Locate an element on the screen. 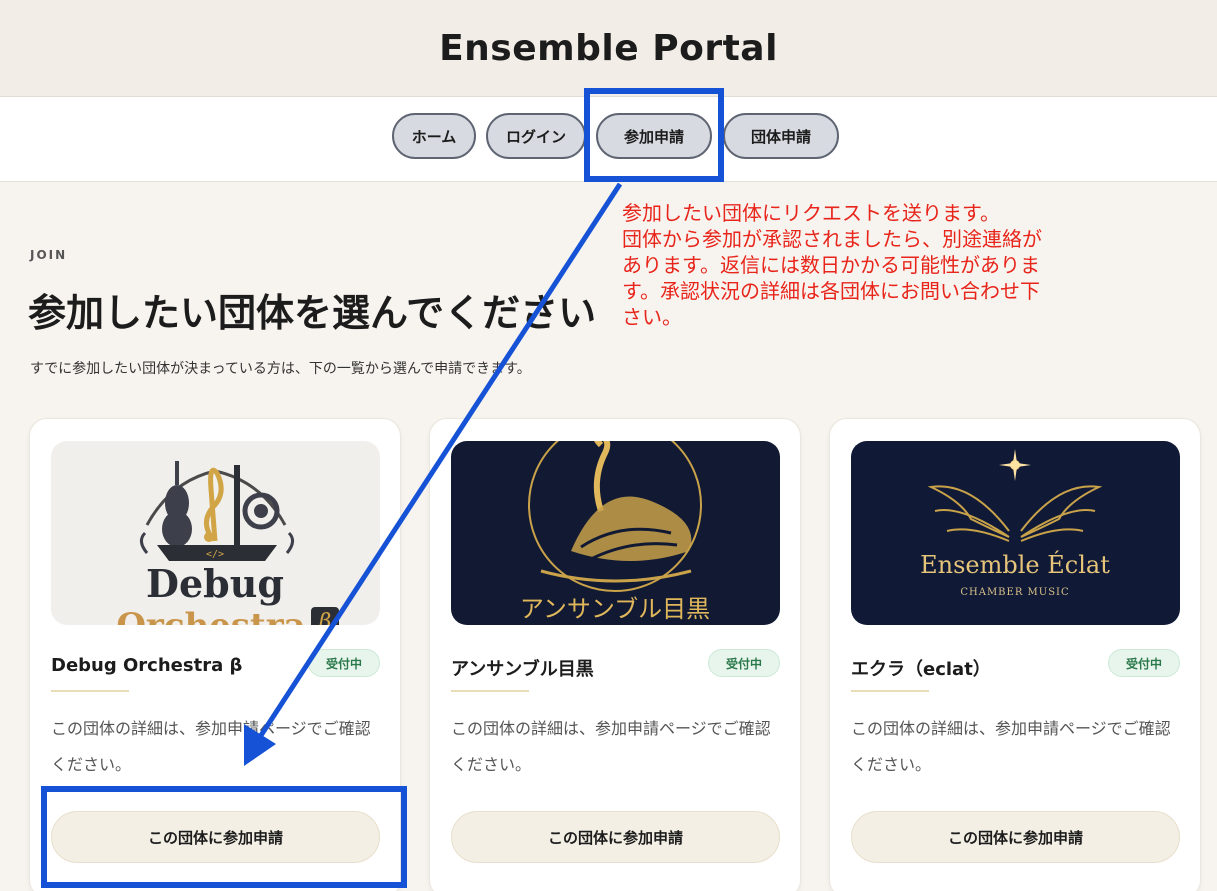 This screenshot has width=1217, height=891. annotation-line: あります。返信には数日かかる可能性がありま is located at coordinates (831, 265).